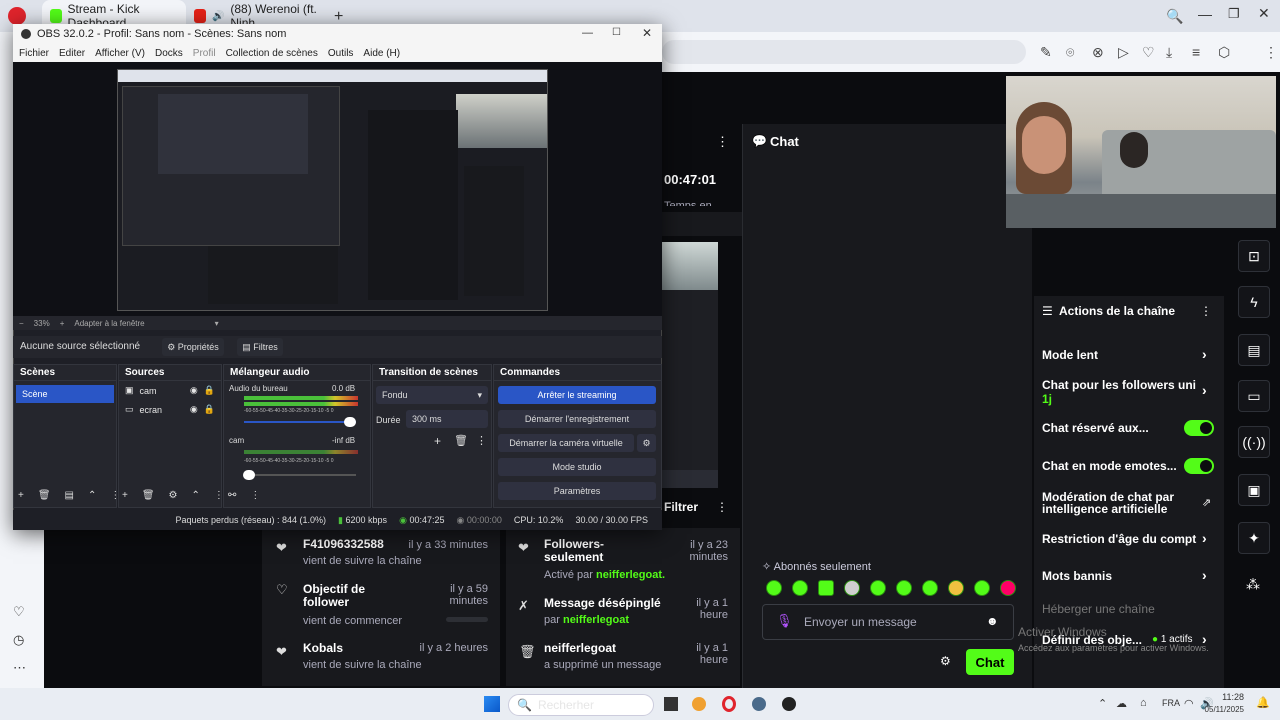 The height and width of the screenshot is (720, 1280). Describe the element at coordinates (170, 390) in the screenshot. I see `source-item: ▣ cam ◉ 🔒` at that location.